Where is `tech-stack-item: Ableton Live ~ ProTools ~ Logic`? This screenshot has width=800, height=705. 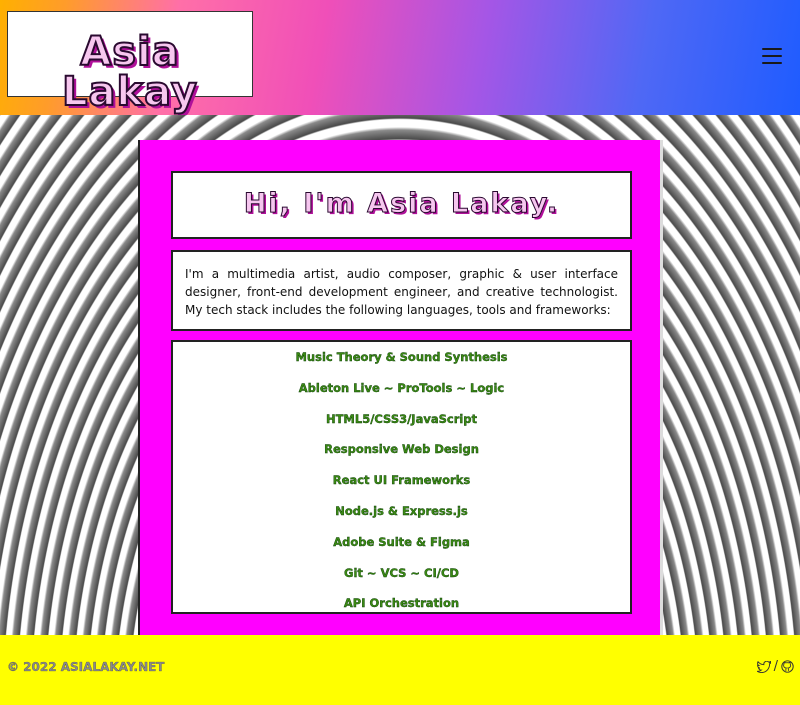 tech-stack-item: Ableton Live ~ ProTools ~ Logic is located at coordinates (401, 387).